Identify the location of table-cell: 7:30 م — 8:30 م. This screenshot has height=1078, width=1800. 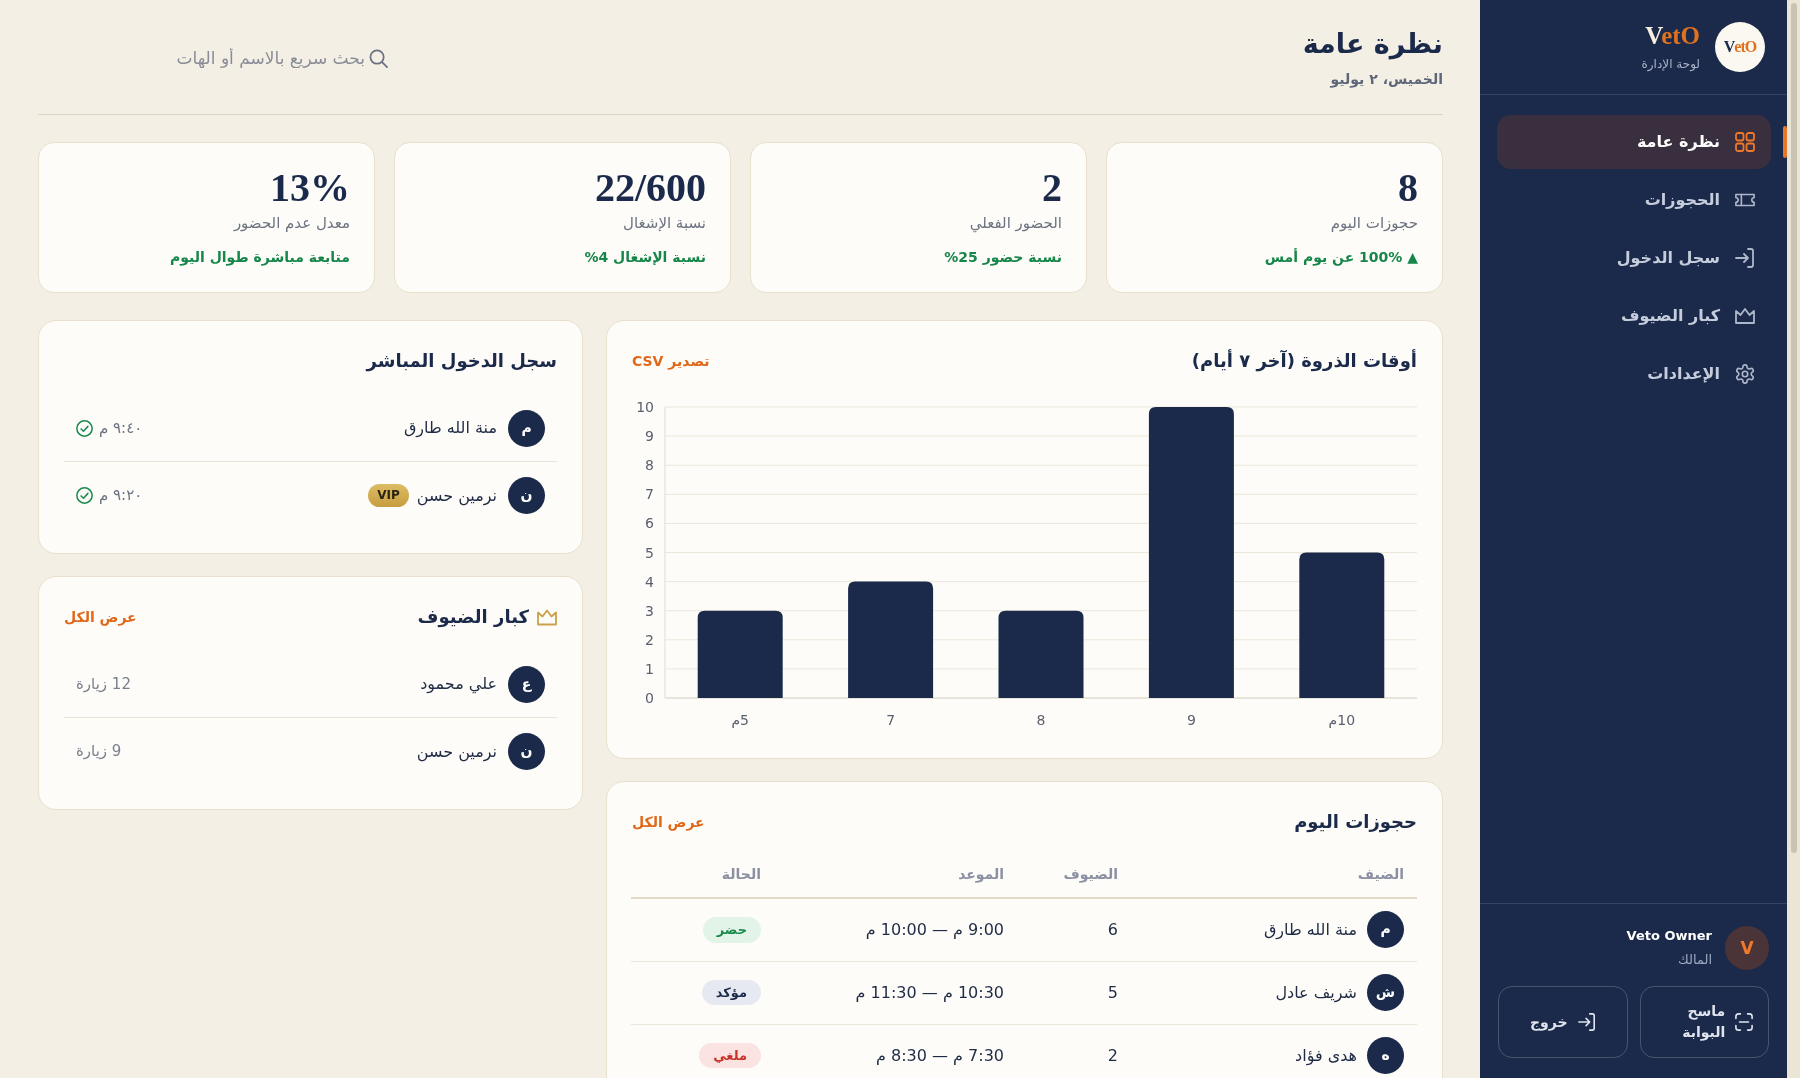
(895, 1051).